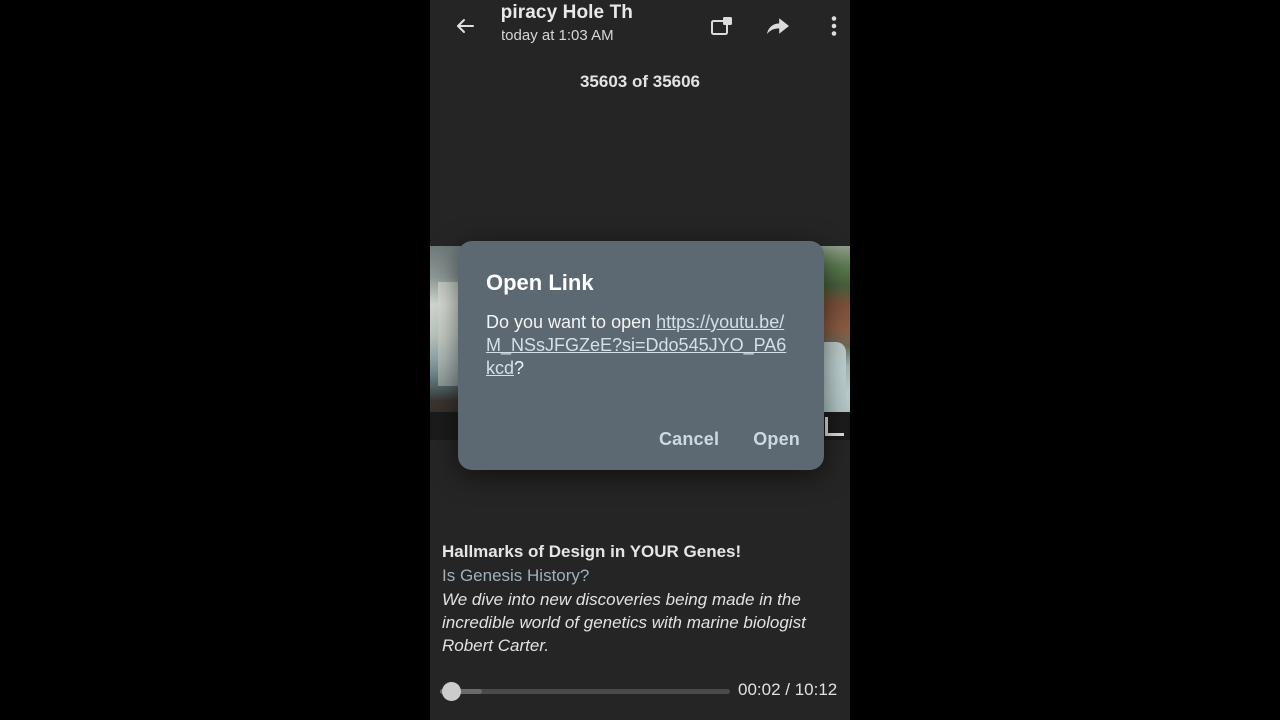 The width and height of the screenshot is (1280, 720). I want to click on chat-subtitle: today at 1:03 AM, so click(558, 35).